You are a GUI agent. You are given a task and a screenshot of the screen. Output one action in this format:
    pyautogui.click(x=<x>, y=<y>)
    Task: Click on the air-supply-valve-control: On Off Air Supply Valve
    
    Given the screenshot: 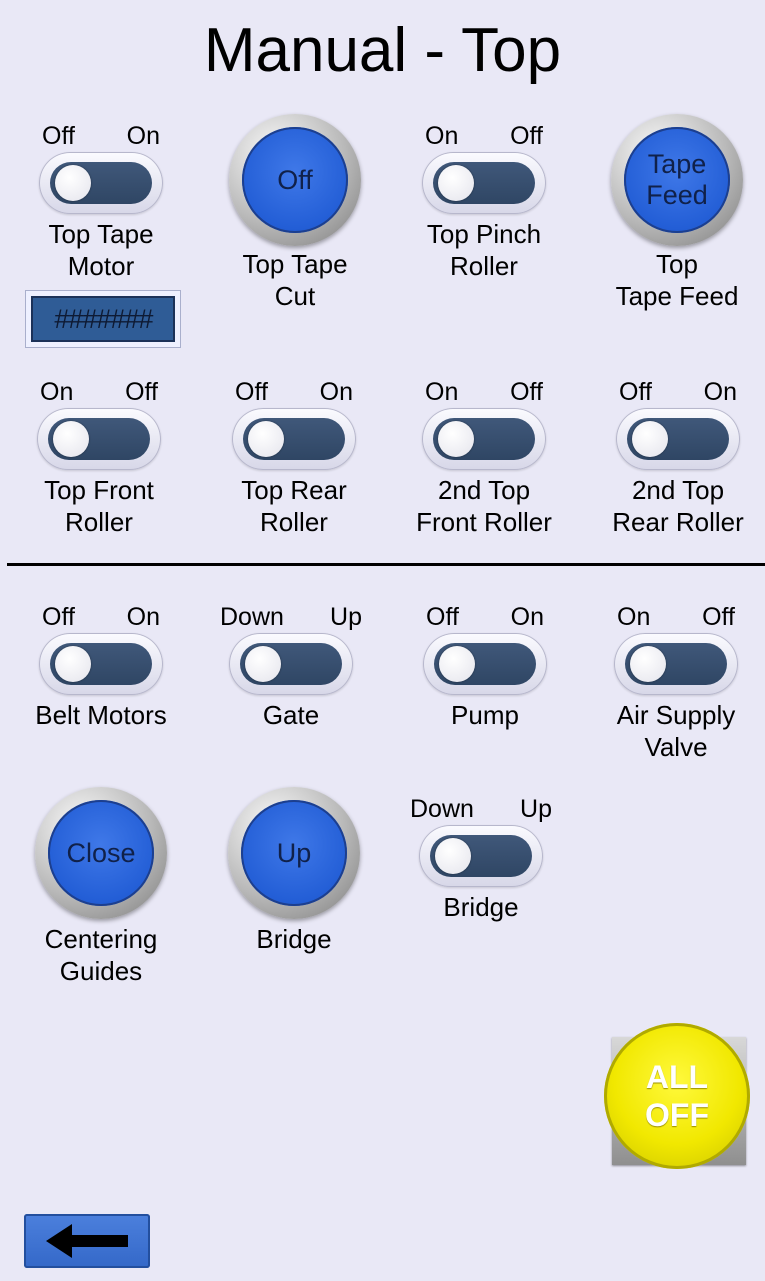 What is the action you would take?
    pyautogui.click(x=673, y=683)
    